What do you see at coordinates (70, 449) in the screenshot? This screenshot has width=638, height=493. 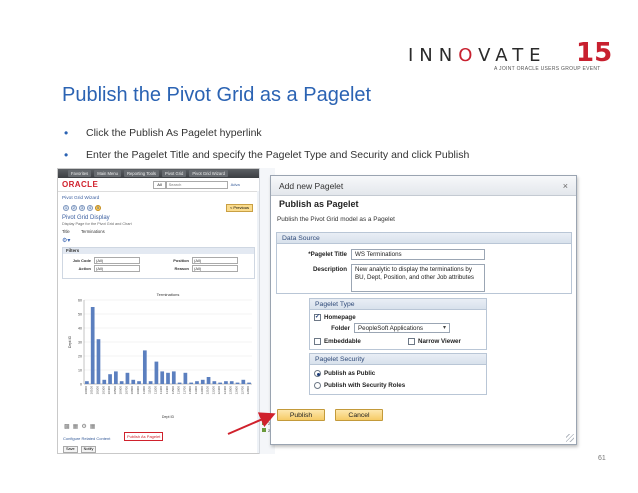 I see `save-button: Save` at bounding box center [70, 449].